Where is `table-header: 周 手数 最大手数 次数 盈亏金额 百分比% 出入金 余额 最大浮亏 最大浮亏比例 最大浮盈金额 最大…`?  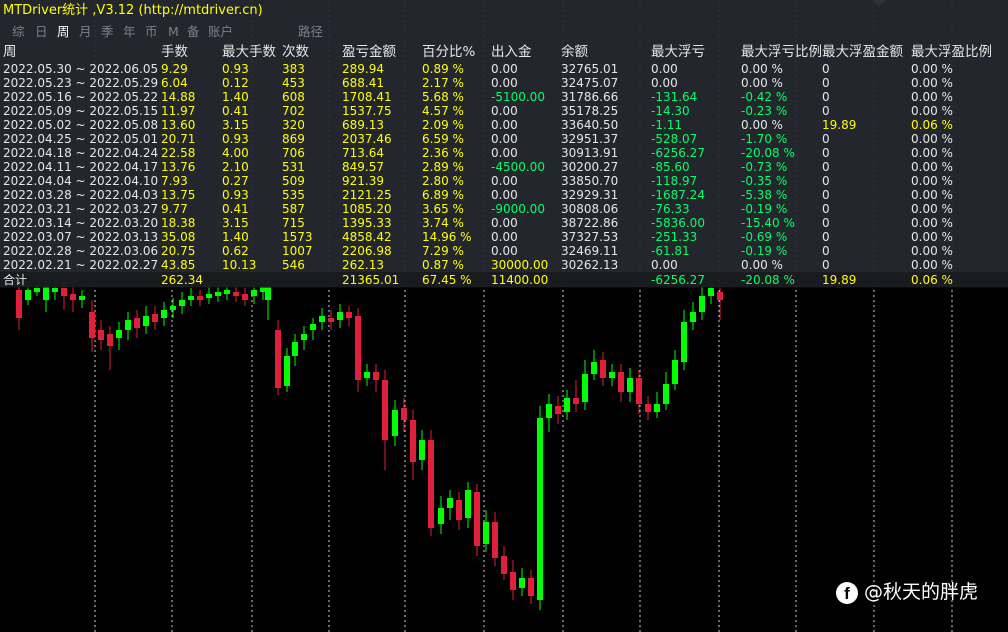
table-header: 周 手数 最大手数 次数 盈亏金额 百分比% 出入金 余额 最大浮亏 最大浮亏比例 最大浮盈金额 最大… is located at coordinates (504, 52).